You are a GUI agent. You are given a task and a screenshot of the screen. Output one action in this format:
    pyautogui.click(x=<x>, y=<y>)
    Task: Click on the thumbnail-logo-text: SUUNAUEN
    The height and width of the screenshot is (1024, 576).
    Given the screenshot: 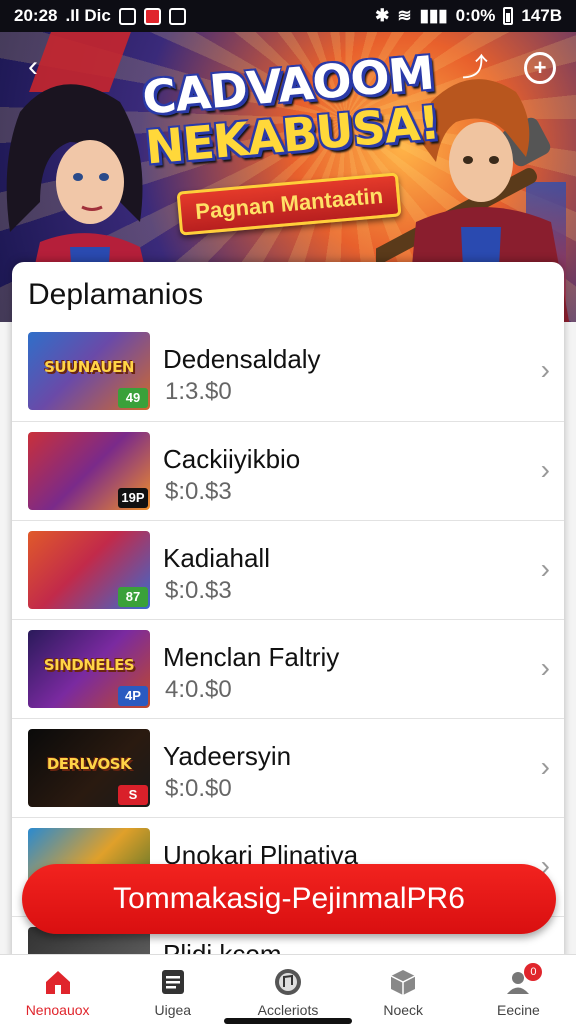 What is the action you would take?
    pyautogui.click(x=89, y=367)
    